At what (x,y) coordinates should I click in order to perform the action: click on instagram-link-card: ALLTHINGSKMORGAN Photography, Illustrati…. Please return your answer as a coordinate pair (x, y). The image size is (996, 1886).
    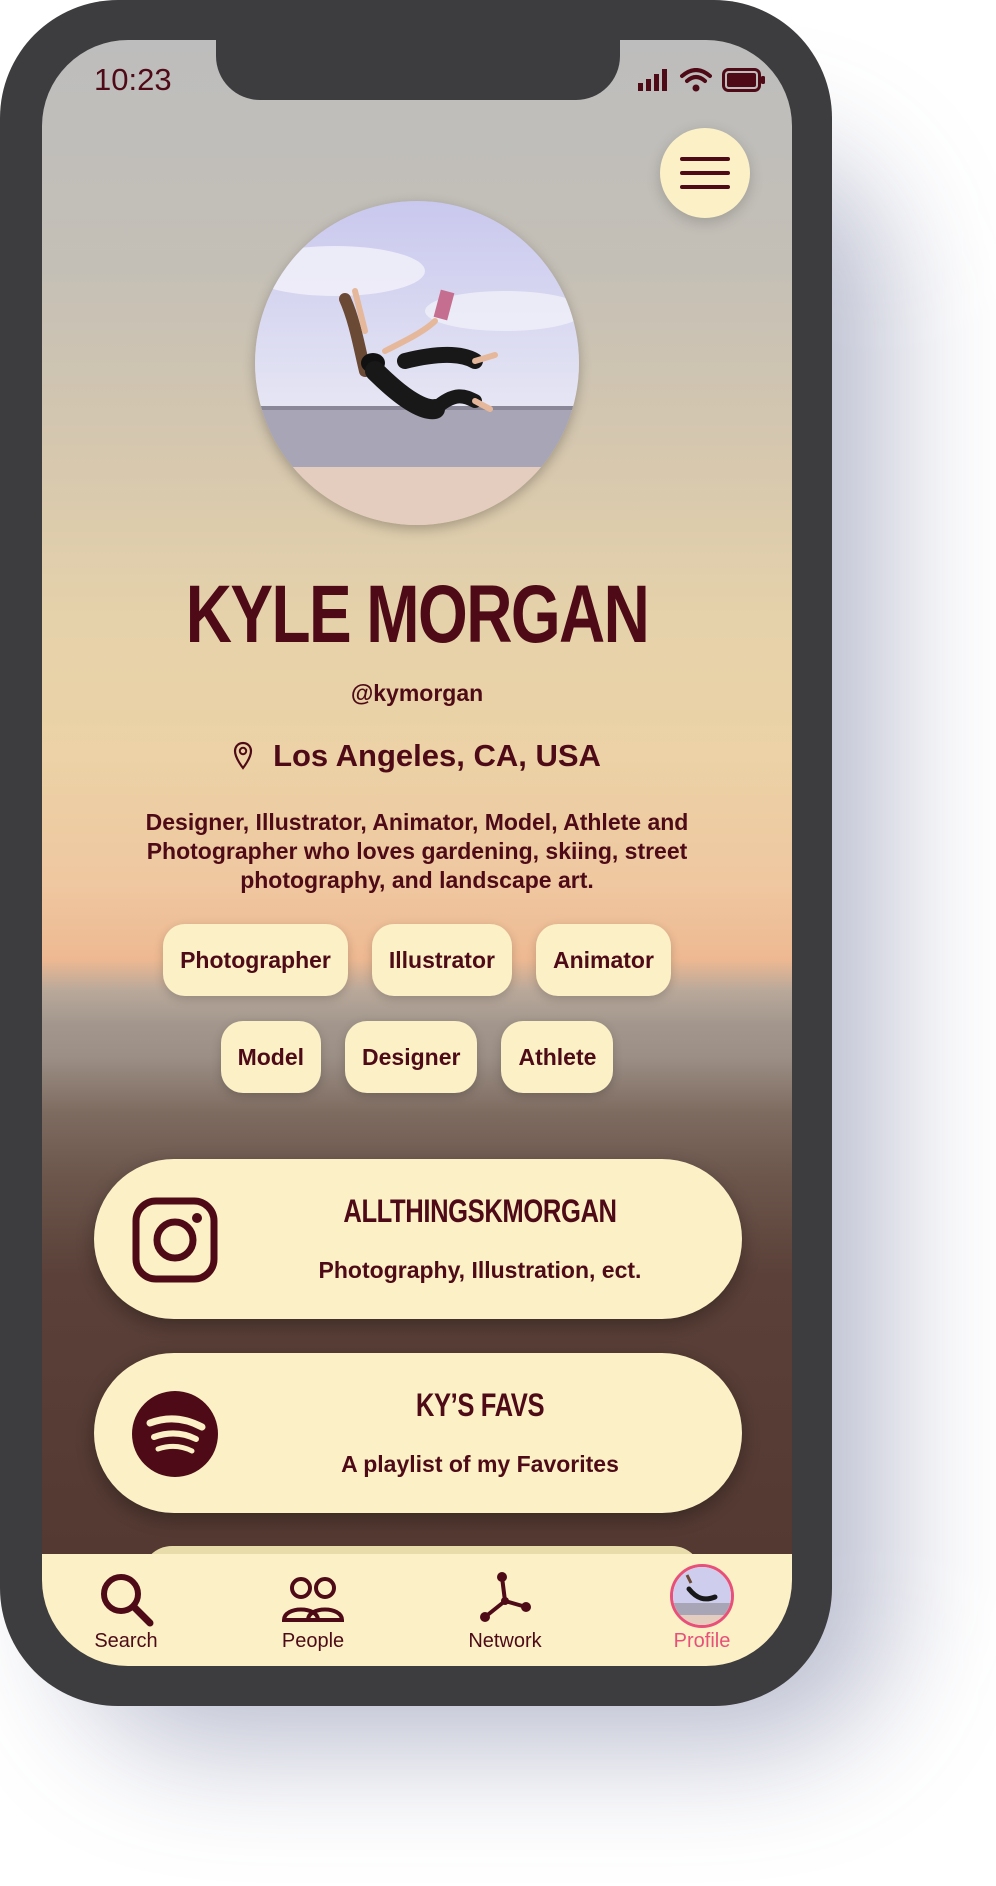
    Looking at the image, I should click on (418, 1239).